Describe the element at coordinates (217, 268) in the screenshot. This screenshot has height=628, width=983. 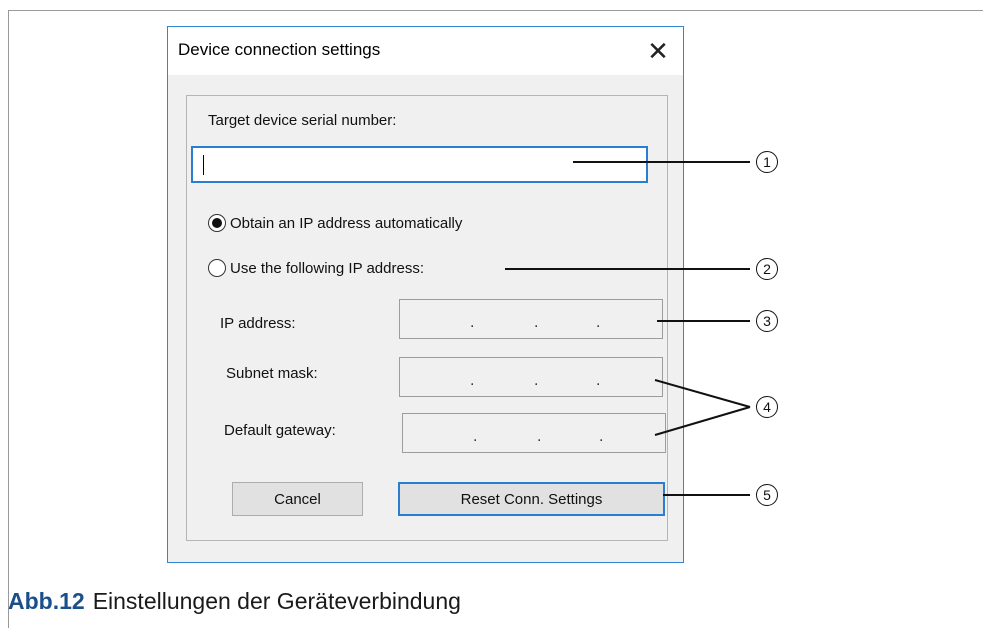
I see `radio-unchecked-icon` at that location.